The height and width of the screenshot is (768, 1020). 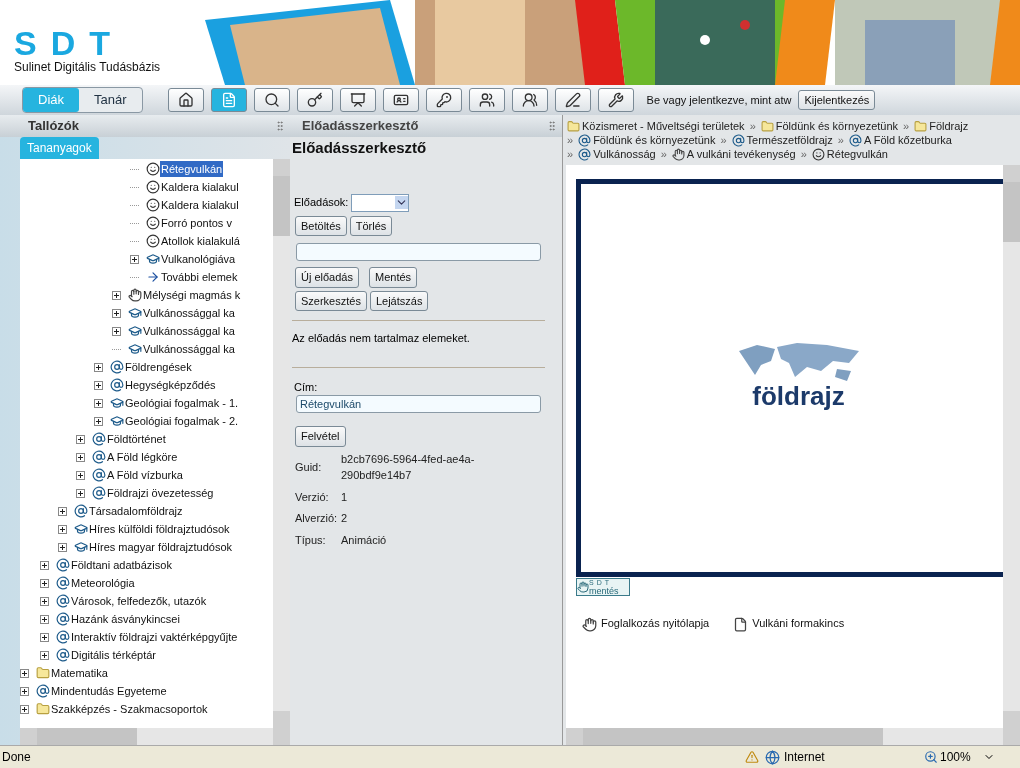 What do you see at coordinates (182, 421) in the screenshot?
I see `tree-item: Geológiai fogalmak - 2.` at bounding box center [182, 421].